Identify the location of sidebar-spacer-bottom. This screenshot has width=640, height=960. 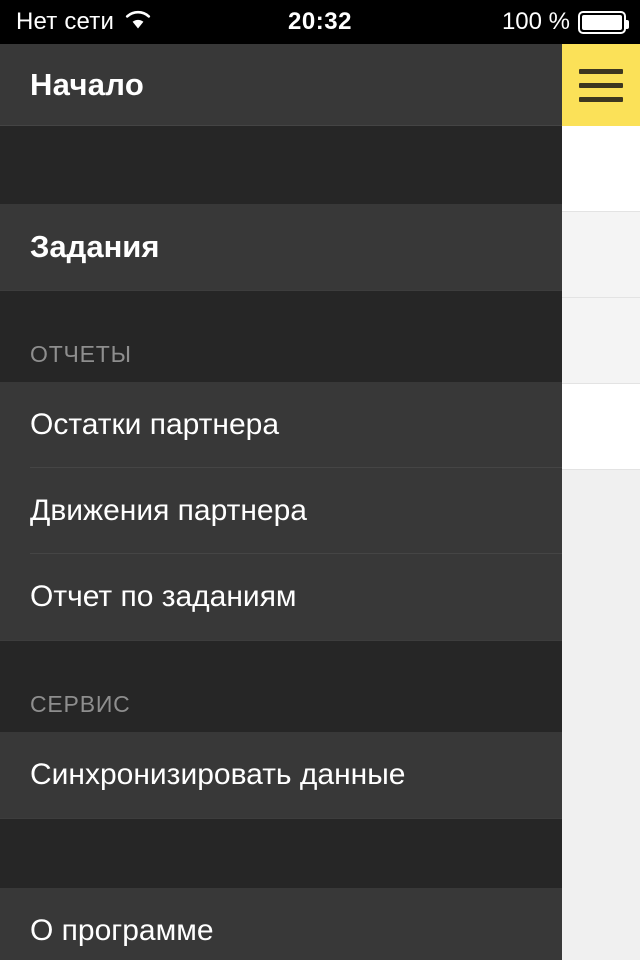
(281, 853).